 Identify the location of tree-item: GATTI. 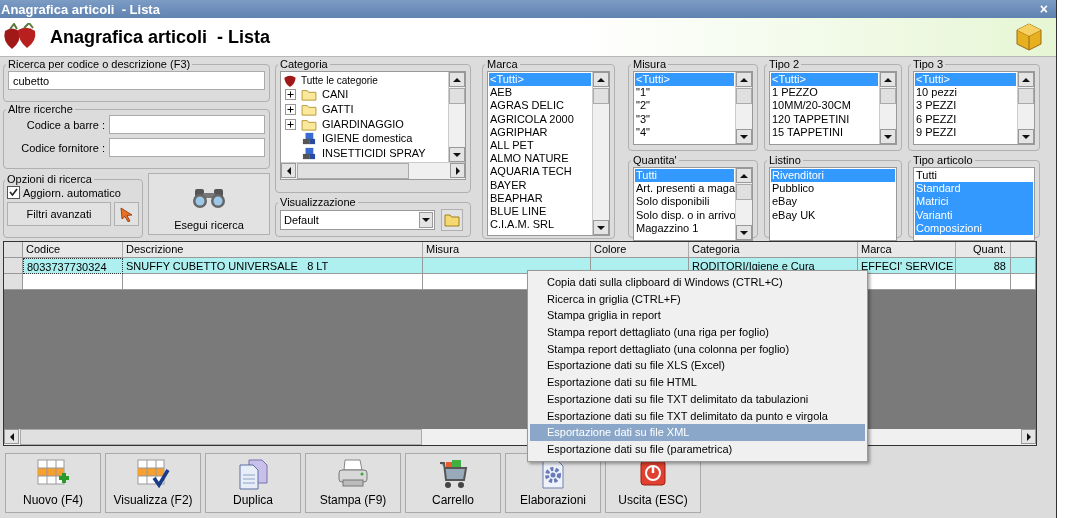
(338, 109).